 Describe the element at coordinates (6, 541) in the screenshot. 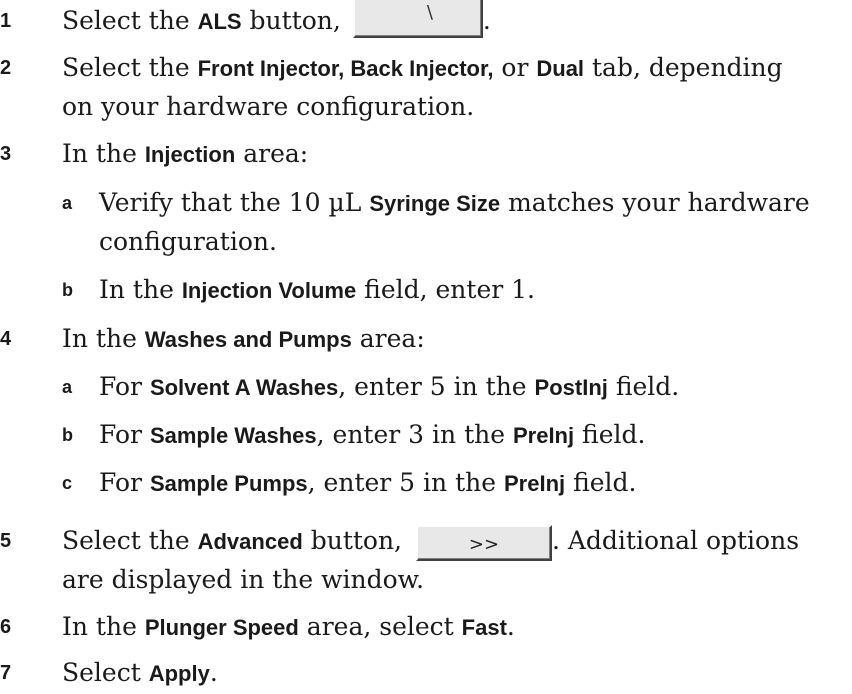

I see `step-number: 5` at that location.